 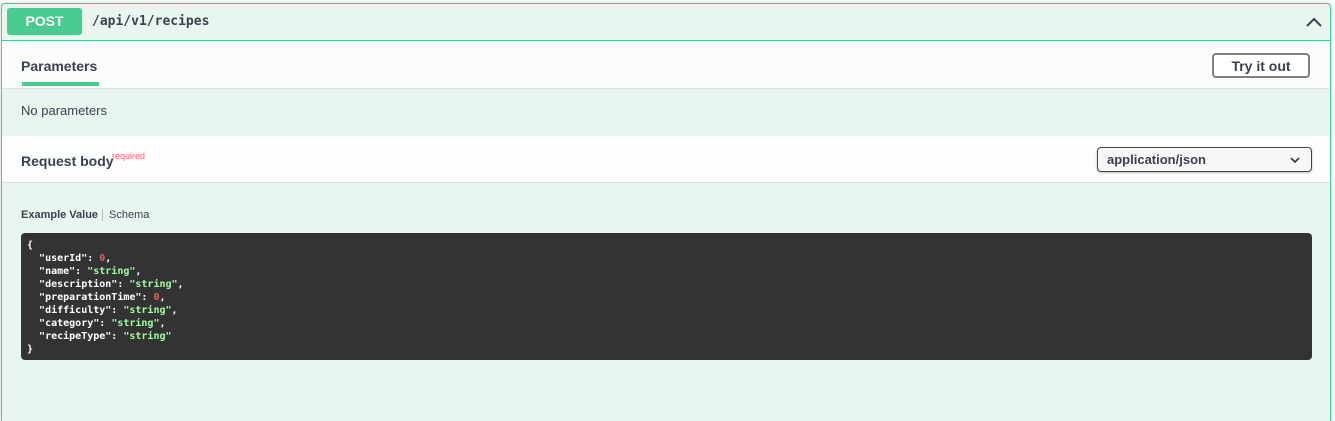 What do you see at coordinates (60, 84) in the screenshot?
I see `tab-active-indicator` at bounding box center [60, 84].